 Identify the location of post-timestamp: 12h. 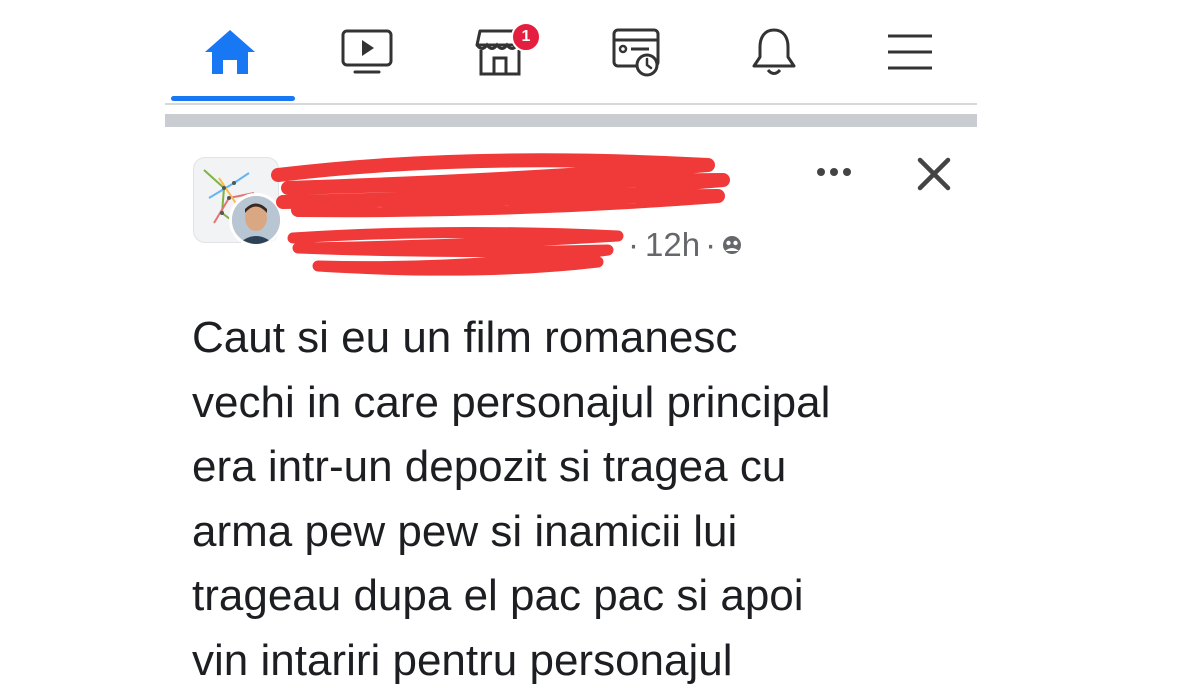
(672, 245).